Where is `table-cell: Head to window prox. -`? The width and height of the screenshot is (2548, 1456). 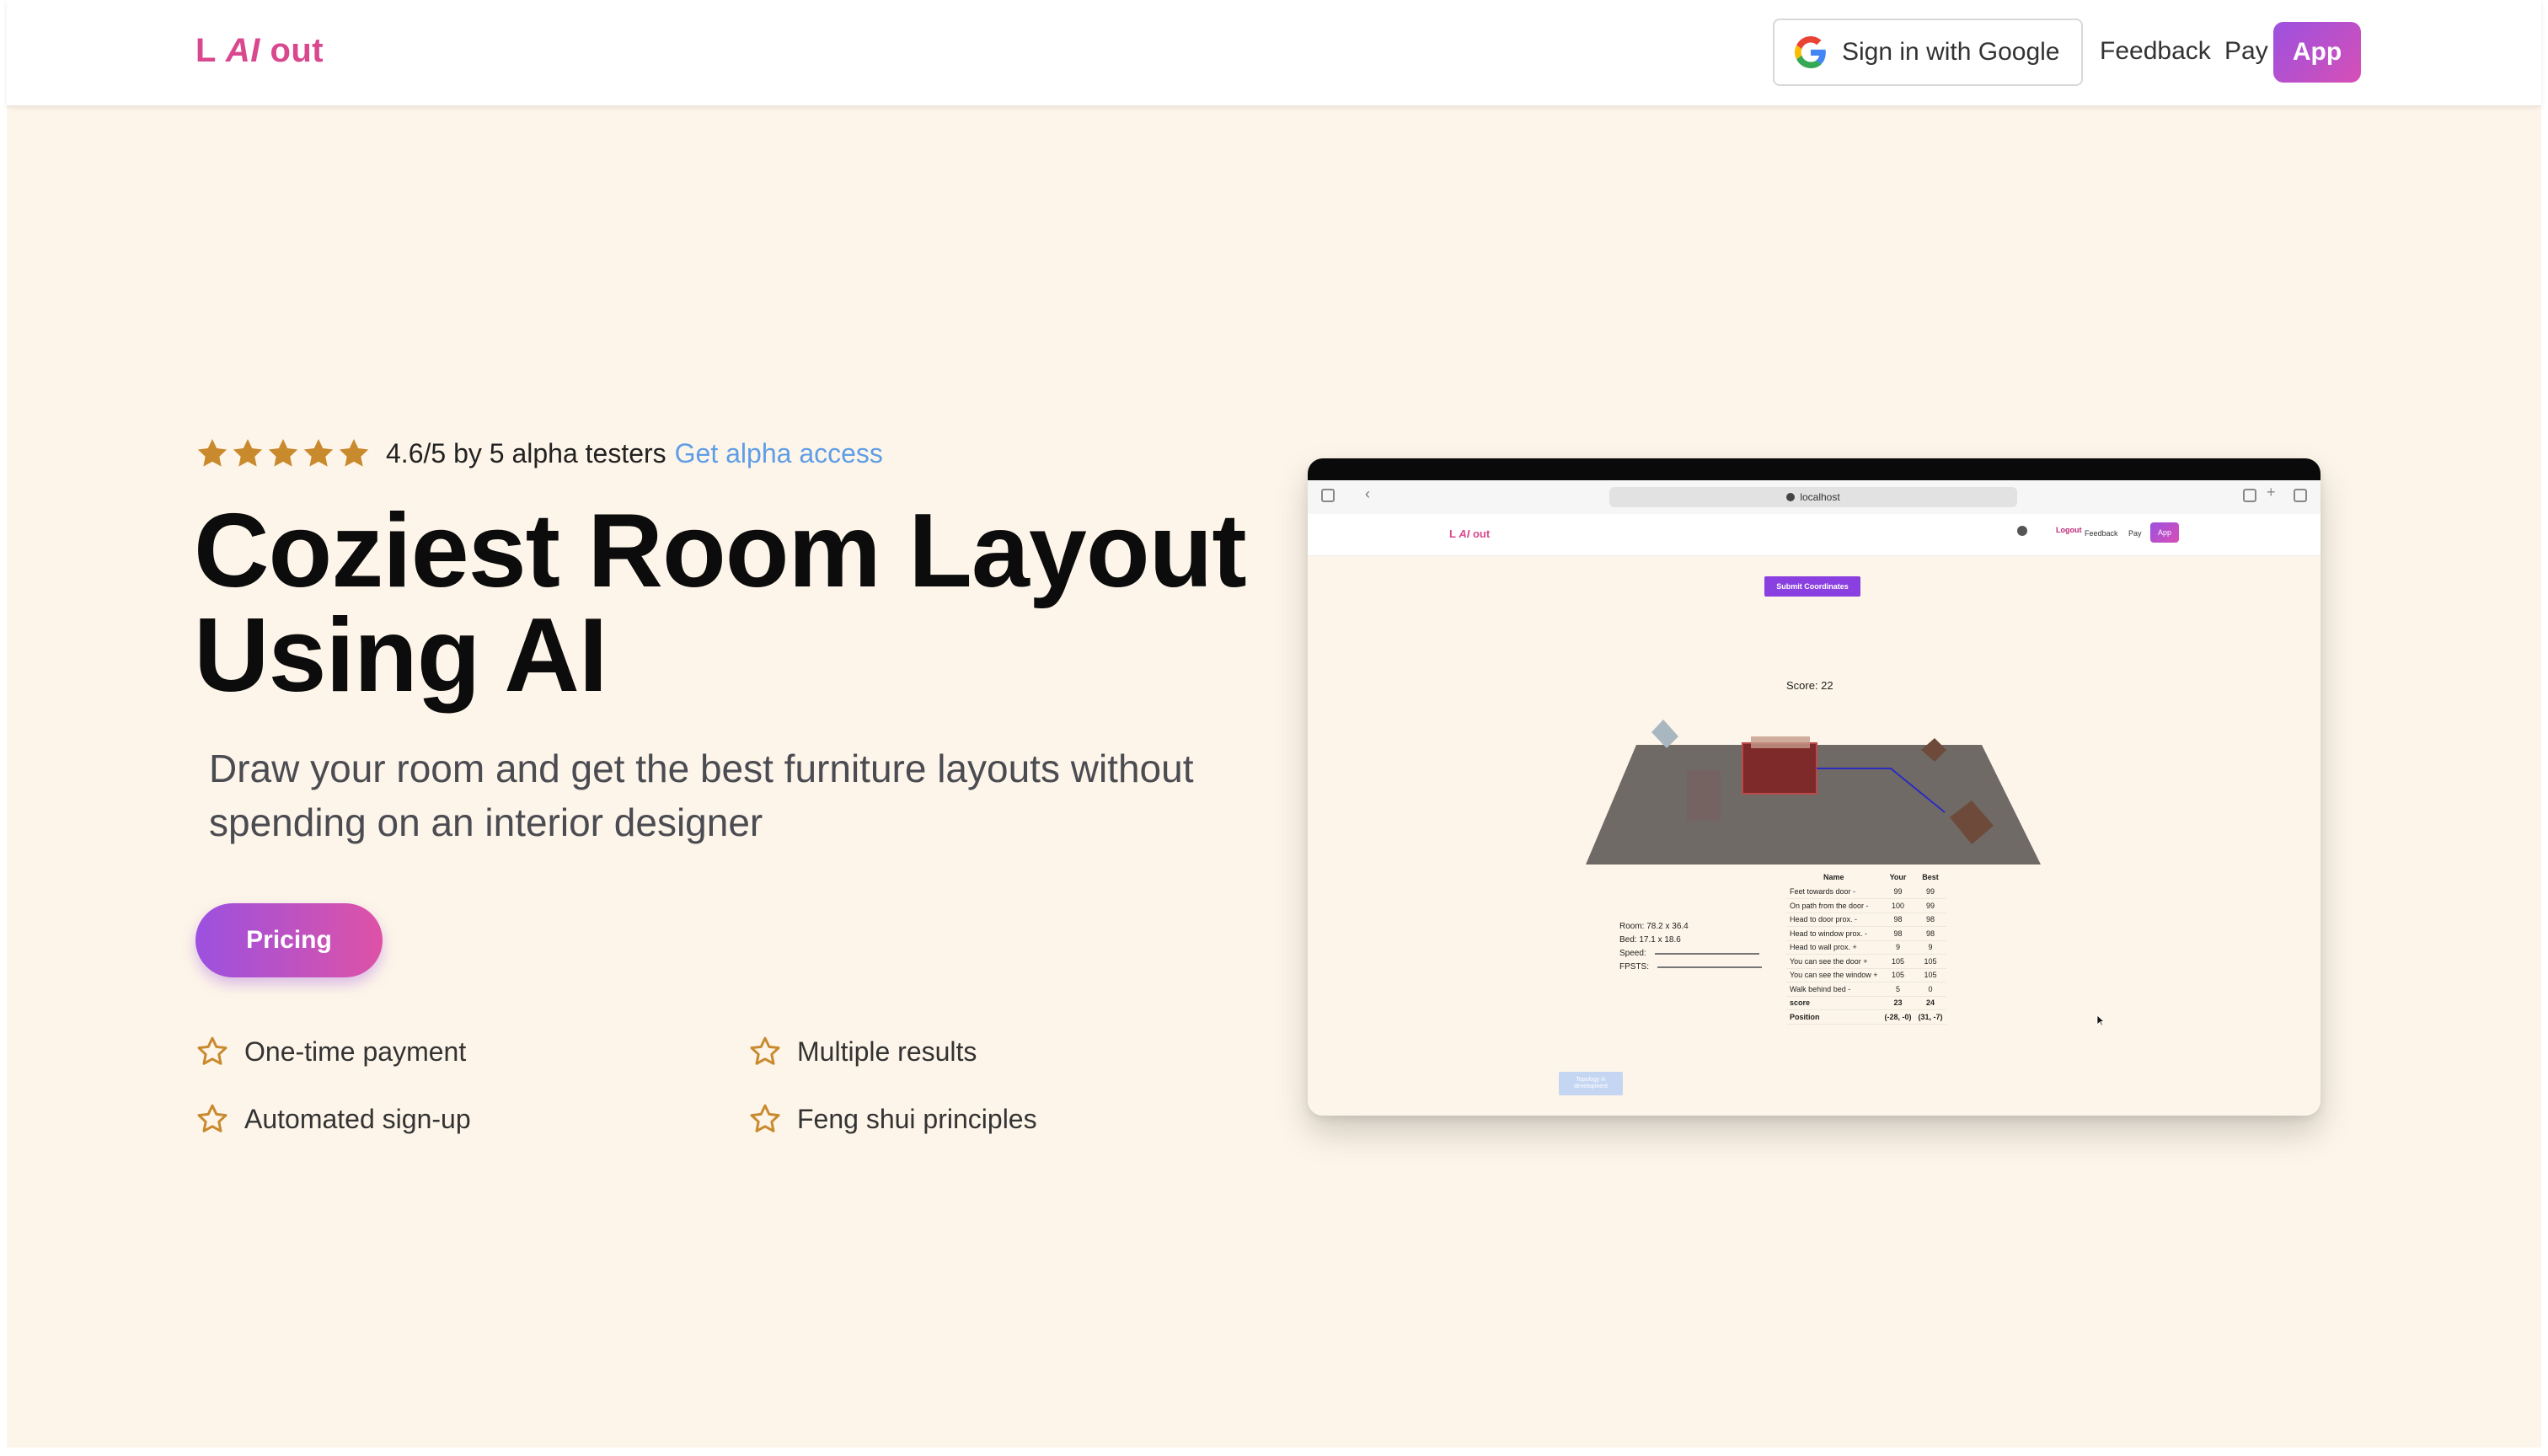
table-cell: Head to window prox. - is located at coordinates (1834, 933).